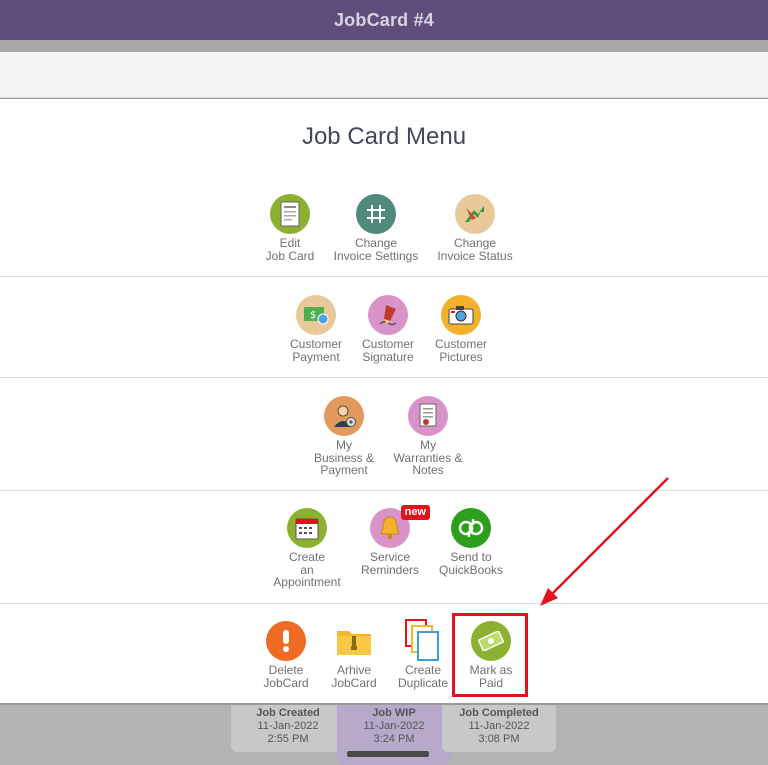 This screenshot has height=765, width=768. Describe the element at coordinates (475, 249) in the screenshot. I see `menu-item-label: Change Invoice Status` at that location.